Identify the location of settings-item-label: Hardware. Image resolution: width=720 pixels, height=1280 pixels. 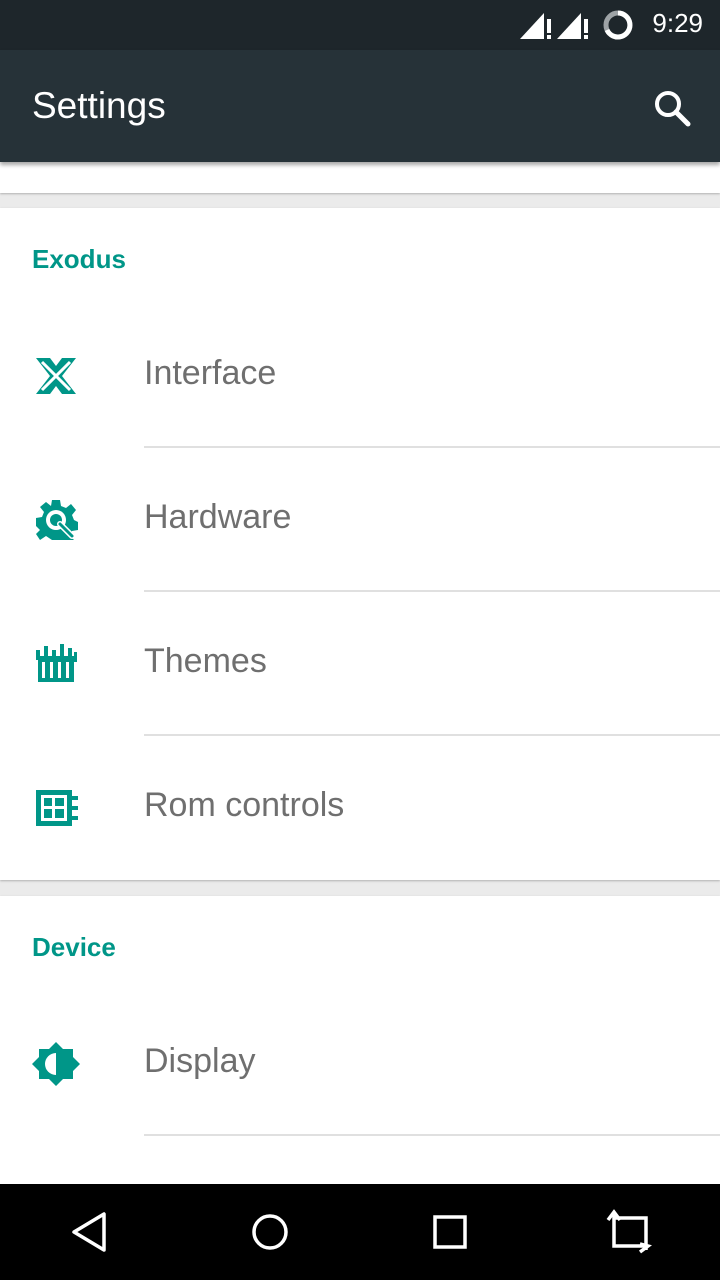
(218, 517).